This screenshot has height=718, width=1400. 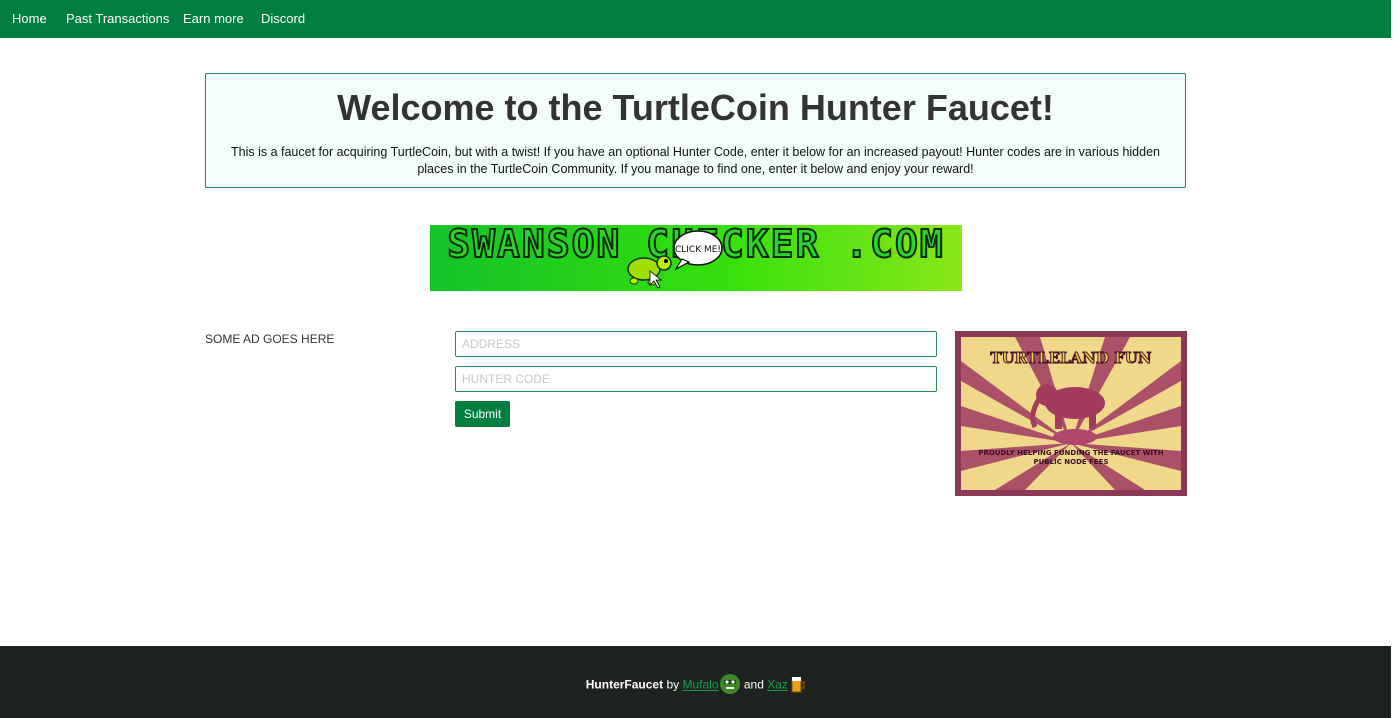 I want to click on nav-discord-link: Discord, so click(x=283, y=18).